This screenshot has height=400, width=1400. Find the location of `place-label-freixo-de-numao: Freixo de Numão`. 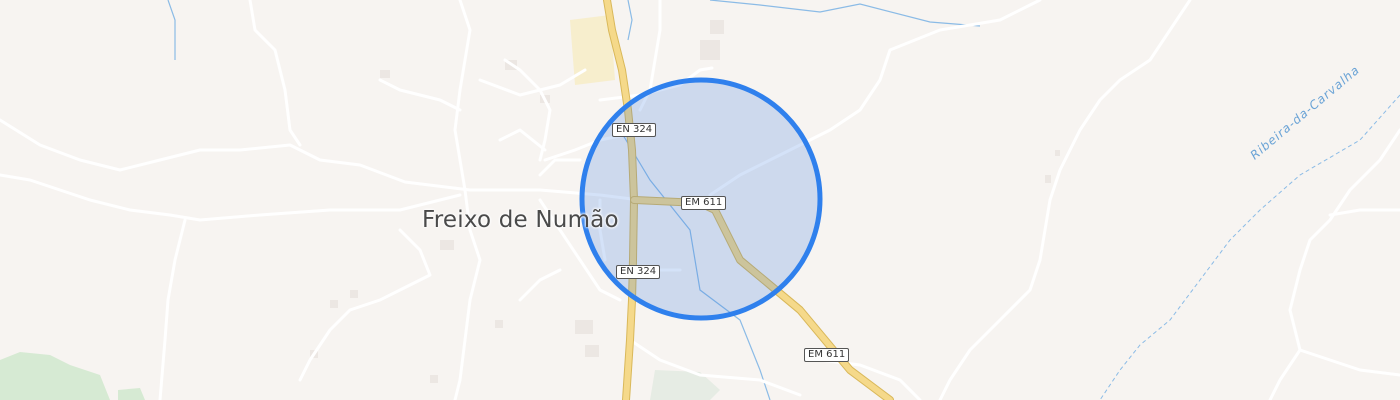

place-label-freixo-de-numao: Freixo de Numão is located at coordinates (520, 220).